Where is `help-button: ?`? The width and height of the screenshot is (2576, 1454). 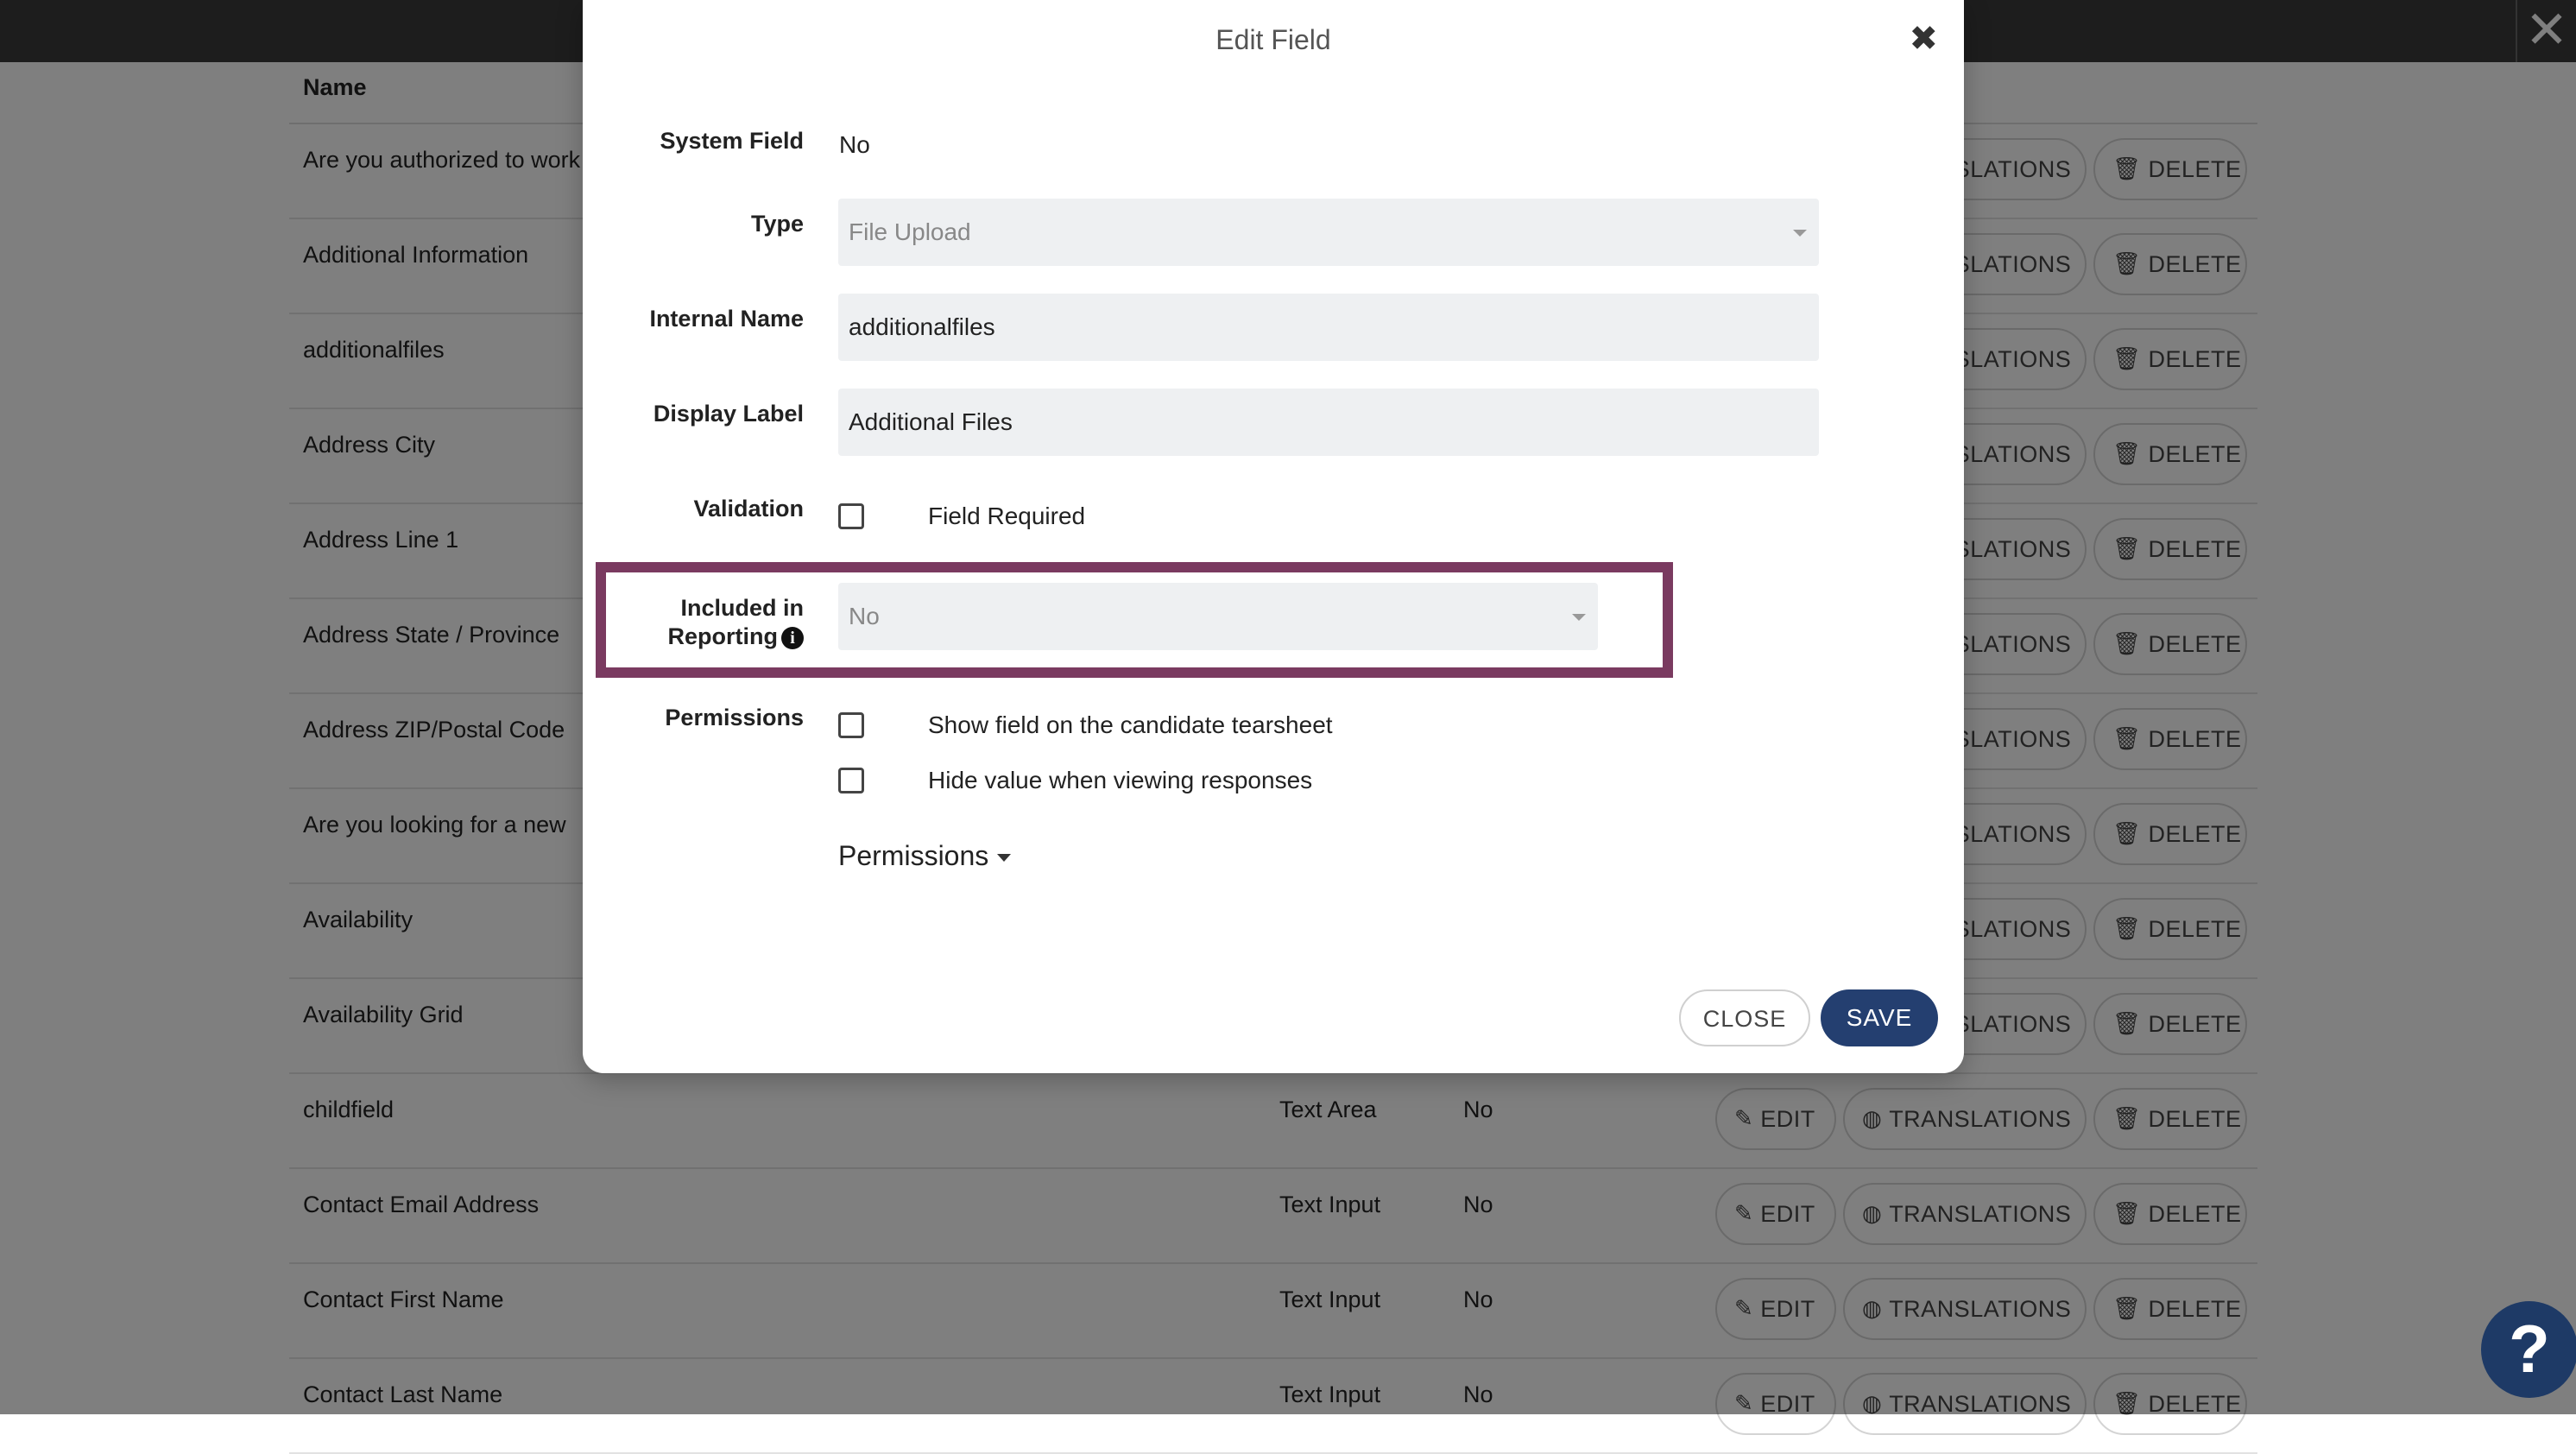 help-button: ? is located at coordinates (2528, 1349).